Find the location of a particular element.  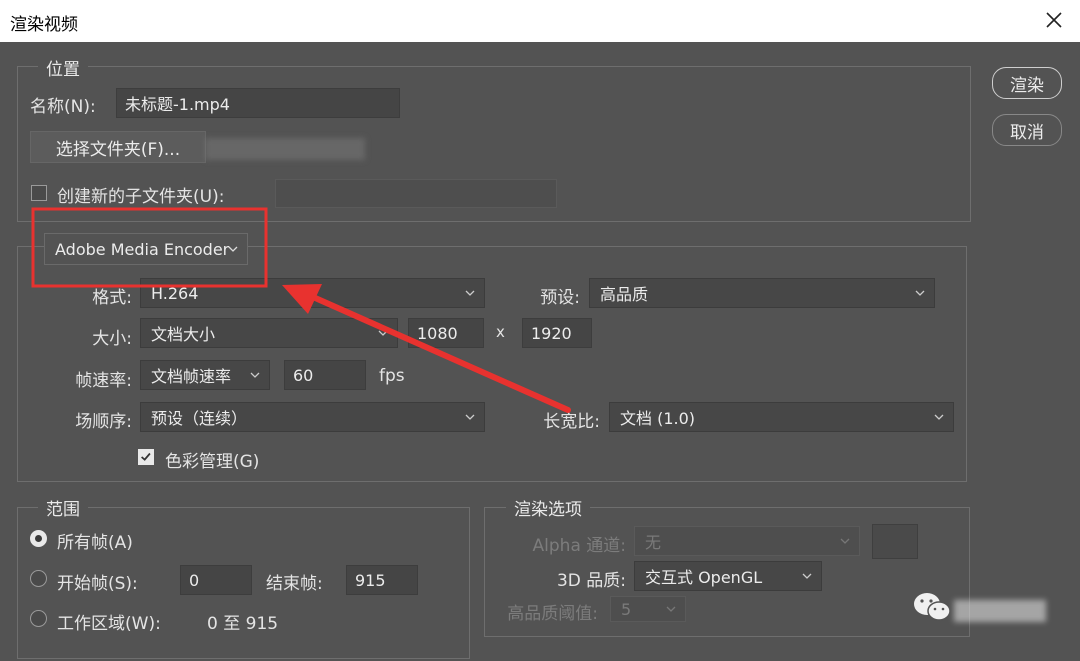

aspect-dropdown-value: 文档 (1.0) is located at coordinates (658, 418).